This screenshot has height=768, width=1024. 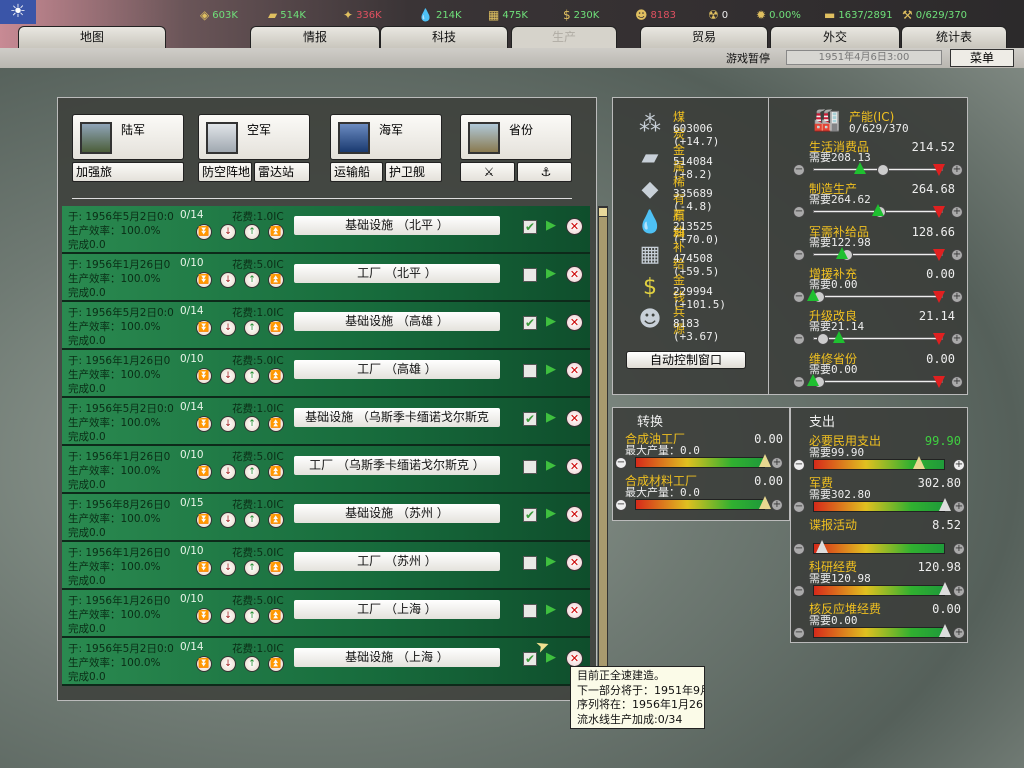 What do you see at coordinates (444, 37) in the screenshot?
I see `tab-2: 科技` at bounding box center [444, 37].